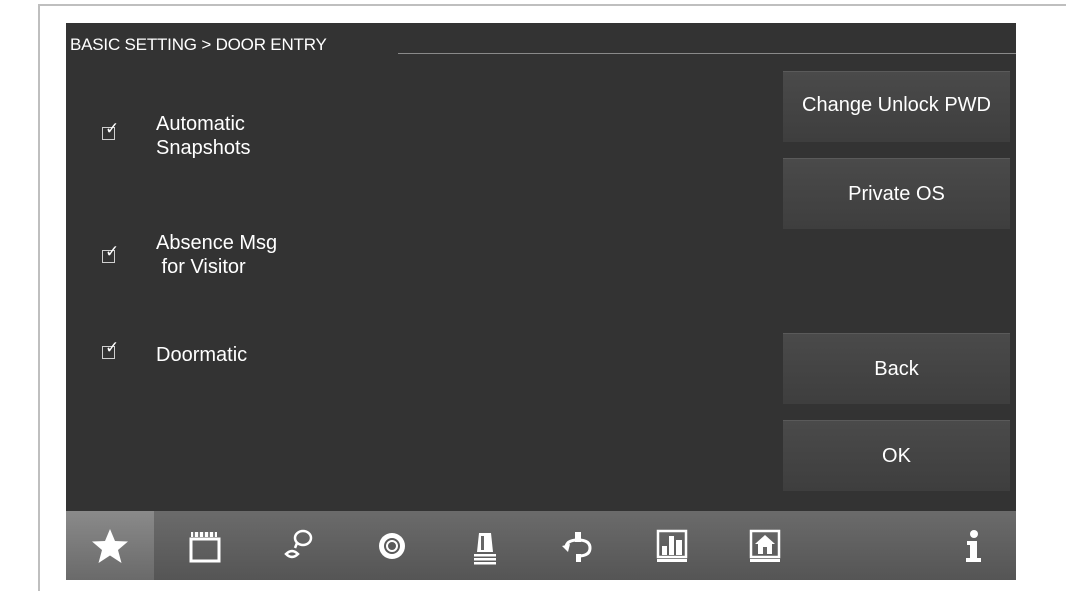 This screenshot has width=1068, height=591. I want to click on doormatic-label: Doormatic, so click(202, 355).